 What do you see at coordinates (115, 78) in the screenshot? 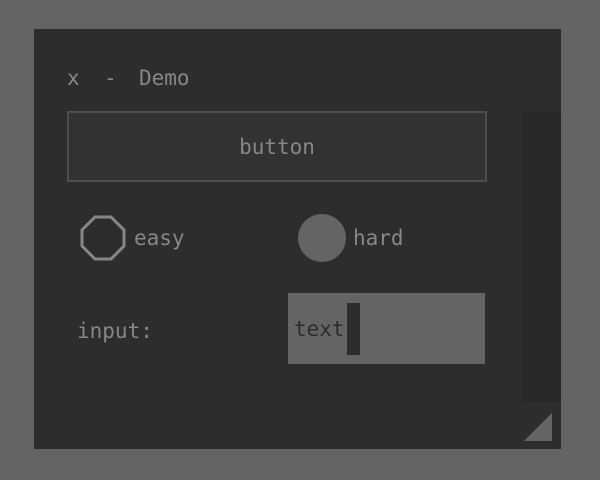
I see `minimize-icon: -` at bounding box center [115, 78].